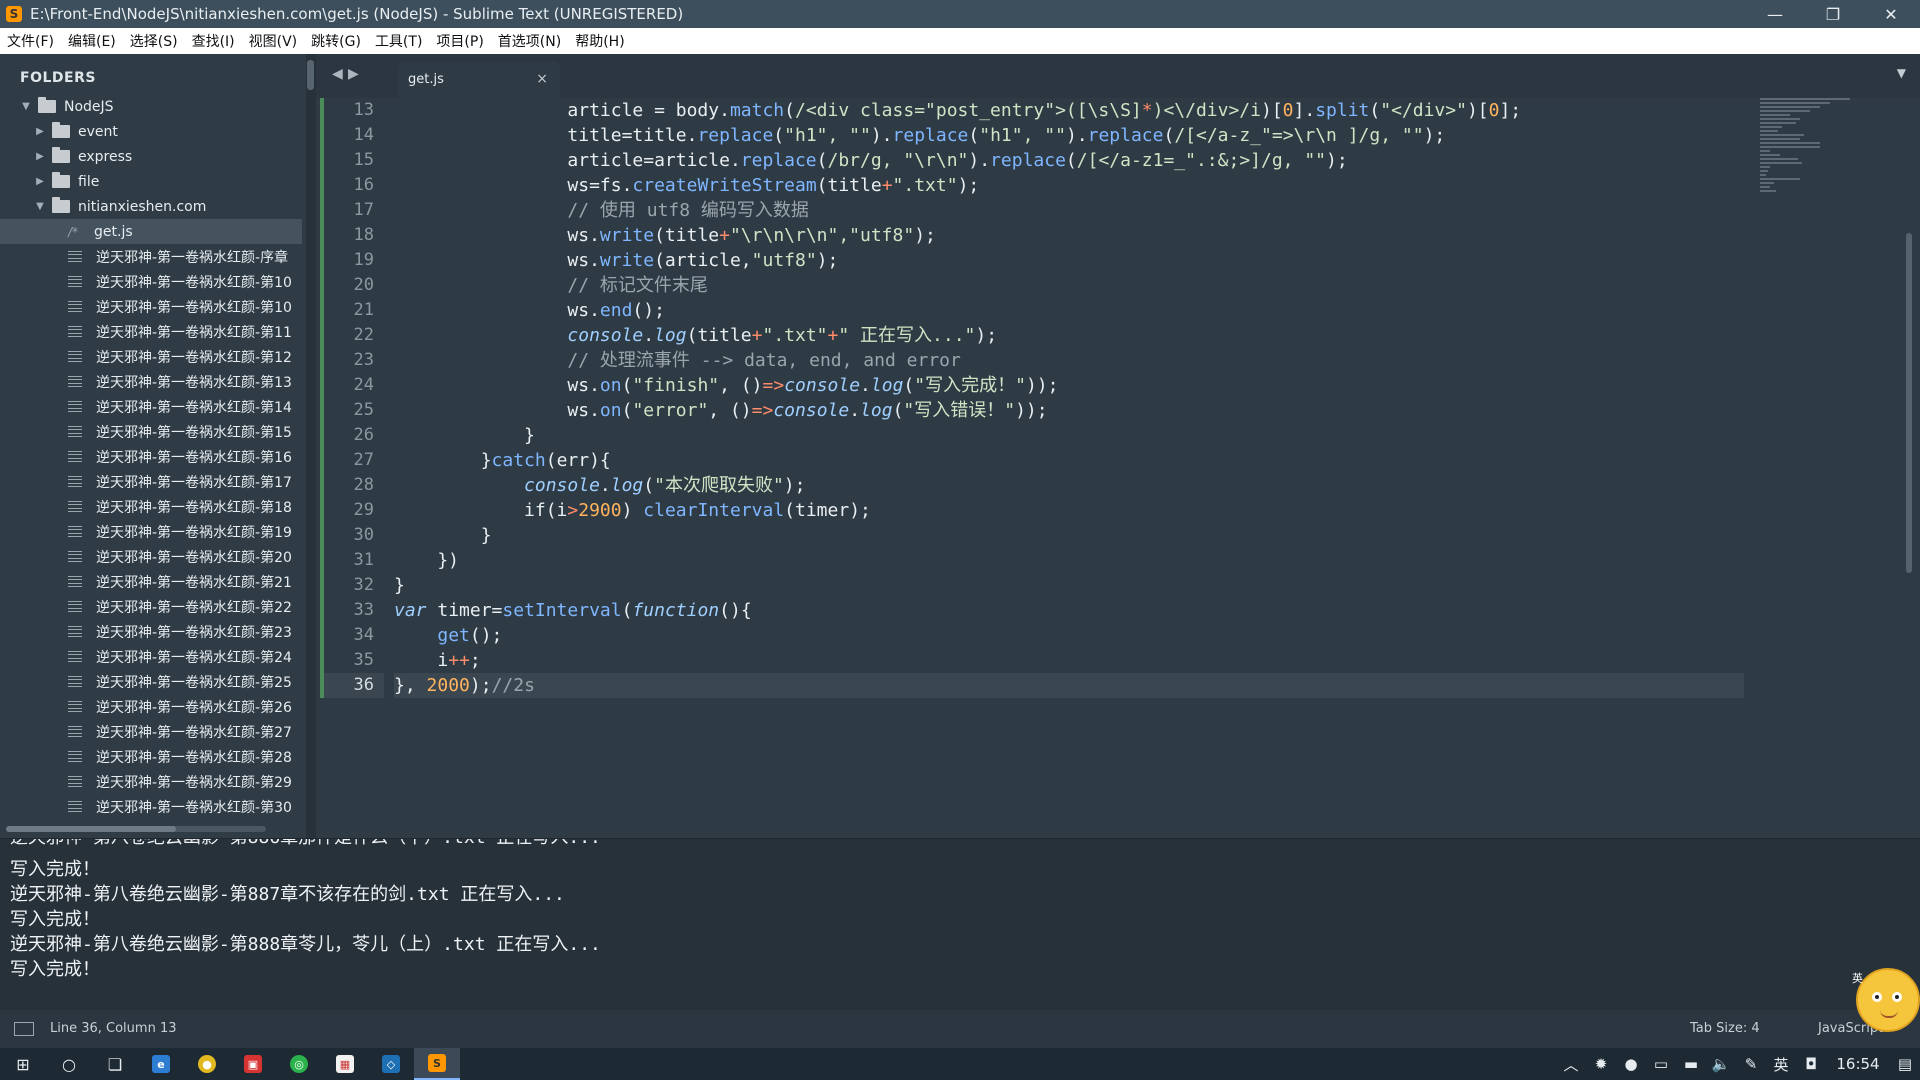 Image resolution: width=1920 pixels, height=1080 pixels. Describe the element at coordinates (1069, 660) in the screenshot. I see `code-line: i++;` at that location.